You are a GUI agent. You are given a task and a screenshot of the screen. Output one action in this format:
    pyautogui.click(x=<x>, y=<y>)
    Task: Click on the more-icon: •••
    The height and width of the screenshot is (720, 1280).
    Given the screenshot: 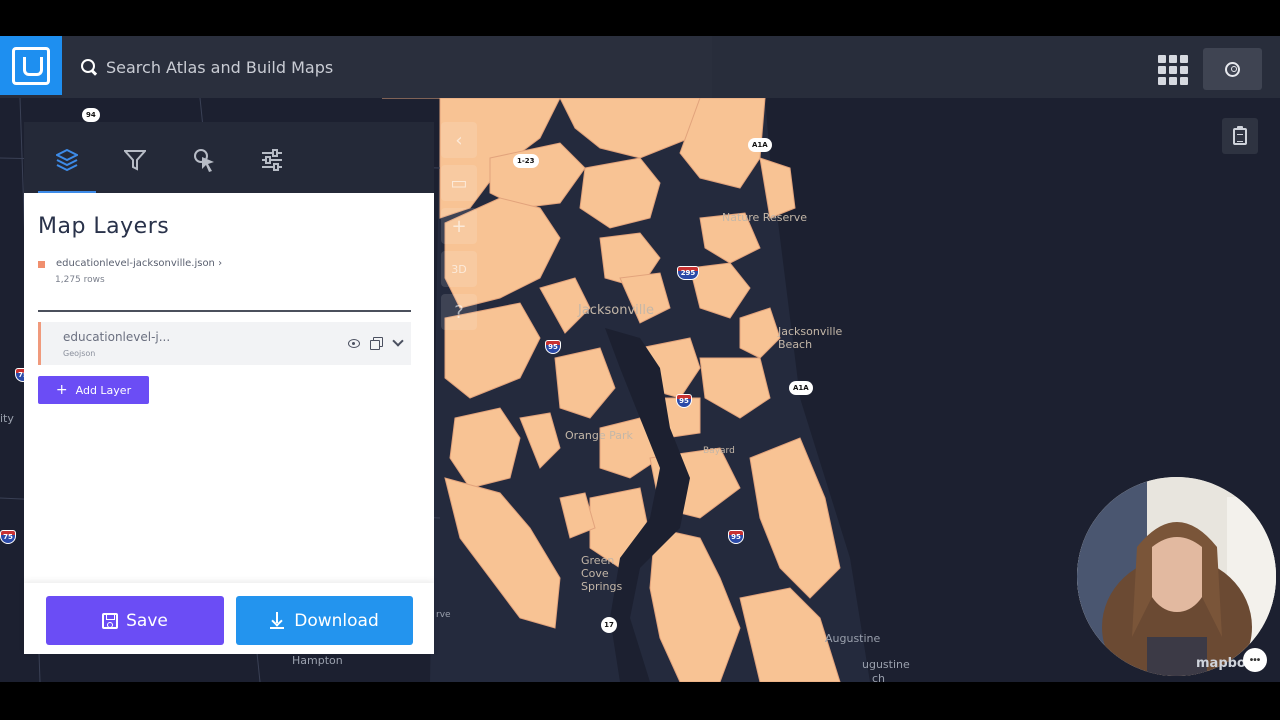 What is the action you would take?
    pyautogui.click(x=1255, y=660)
    